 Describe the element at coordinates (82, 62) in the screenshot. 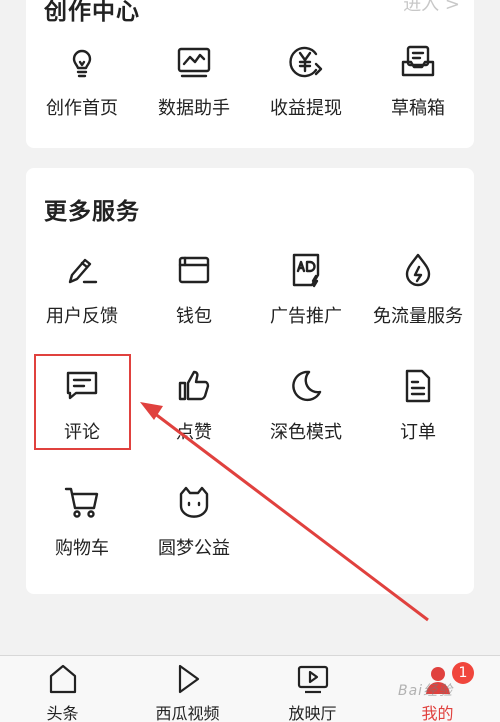

I see `lightbulb-icon` at that location.